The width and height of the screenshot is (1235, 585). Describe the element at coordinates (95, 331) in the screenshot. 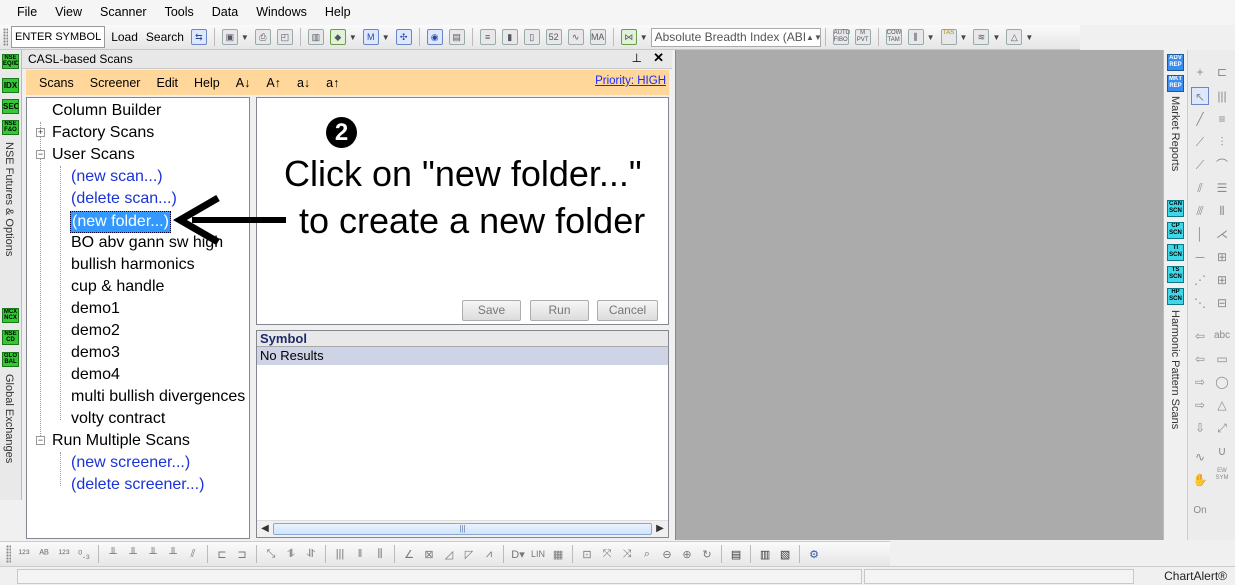

I see `tree-scan-item: demo2` at that location.